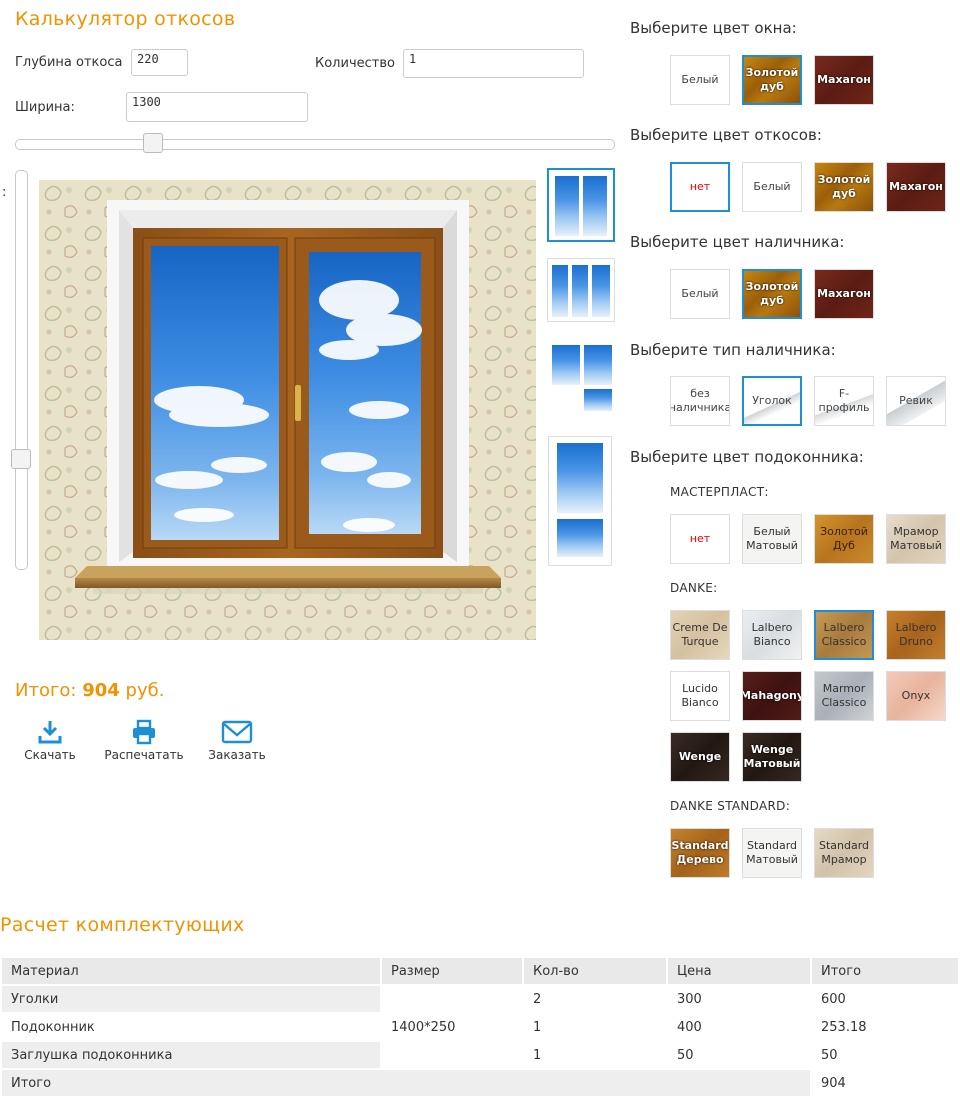  What do you see at coordinates (45, 107) in the screenshot?
I see `width-label: Ширина:` at bounding box center [45, 107].